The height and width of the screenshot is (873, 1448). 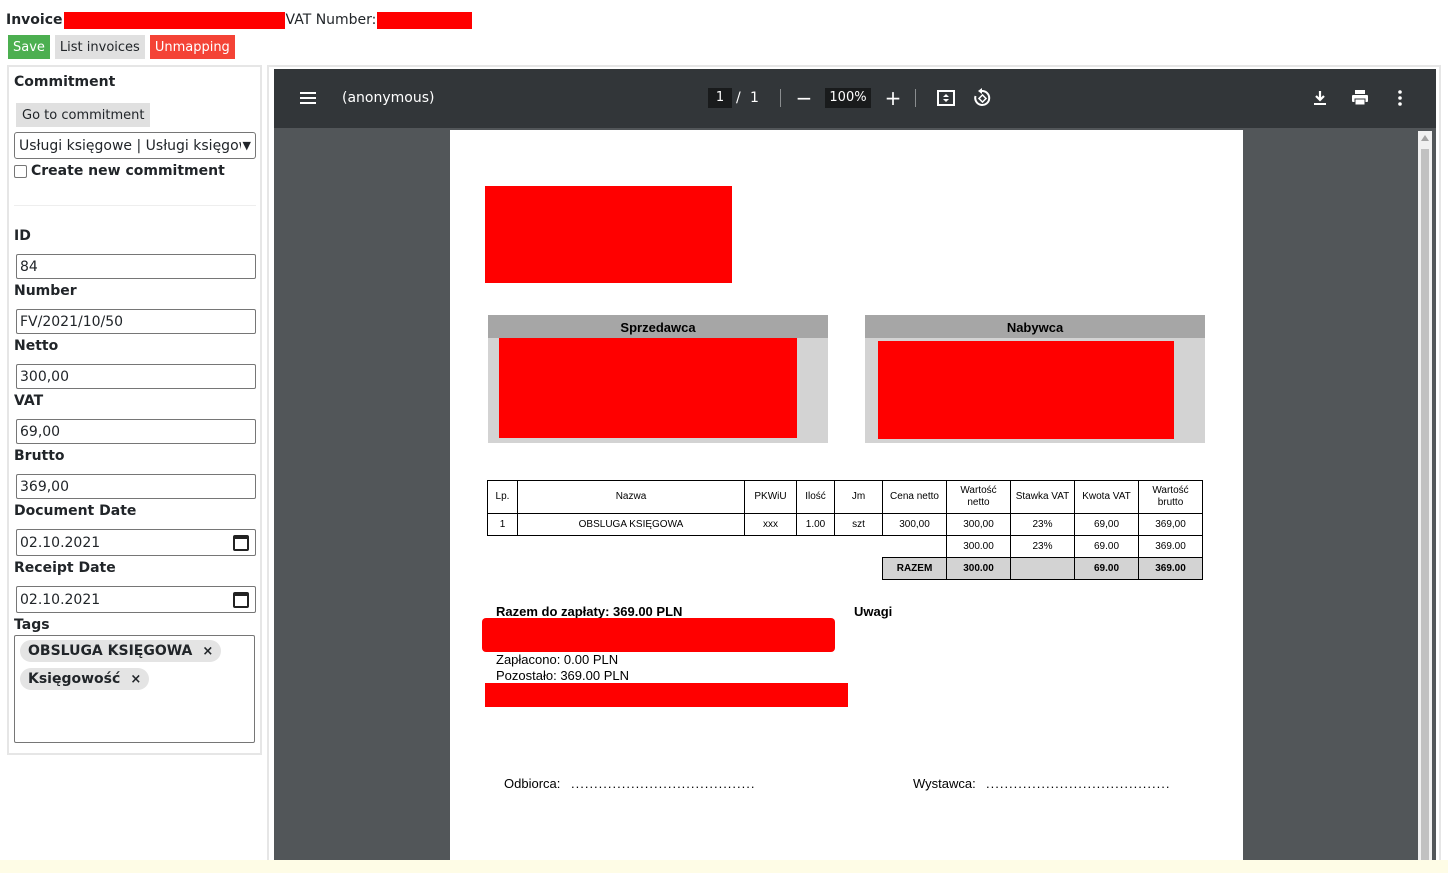 What do you see at coordinates (770, 497) in the screenshot?
I see `table-header: PKWiU` at bounding box center [770, 497].